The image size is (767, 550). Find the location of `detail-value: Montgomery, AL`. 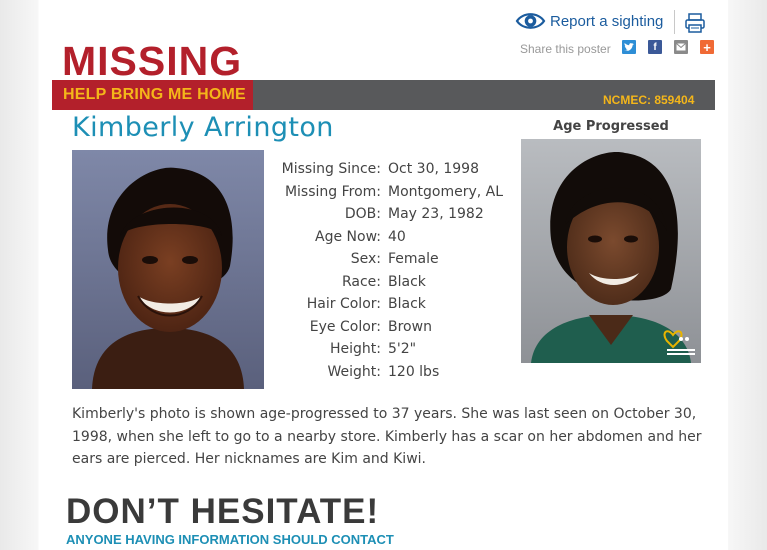

detail-value: Montgomery, AL is located at coordinates (446, 191).